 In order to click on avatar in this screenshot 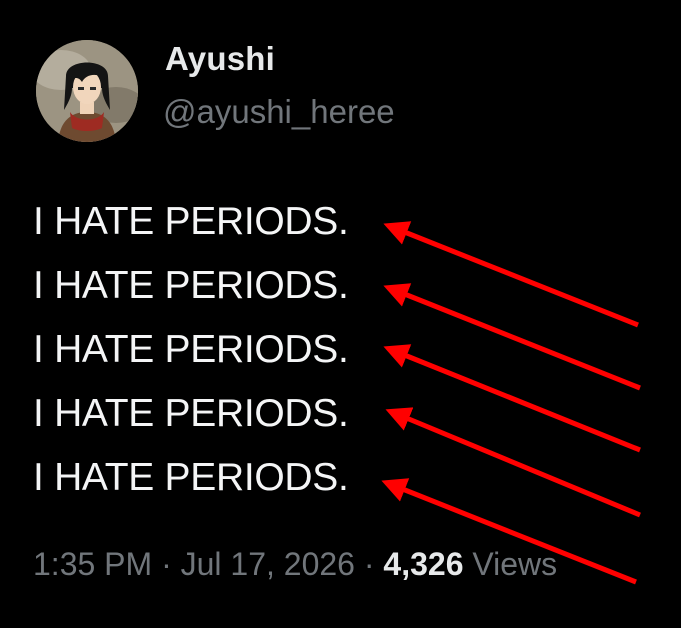, I will do `click(87, 91)`.